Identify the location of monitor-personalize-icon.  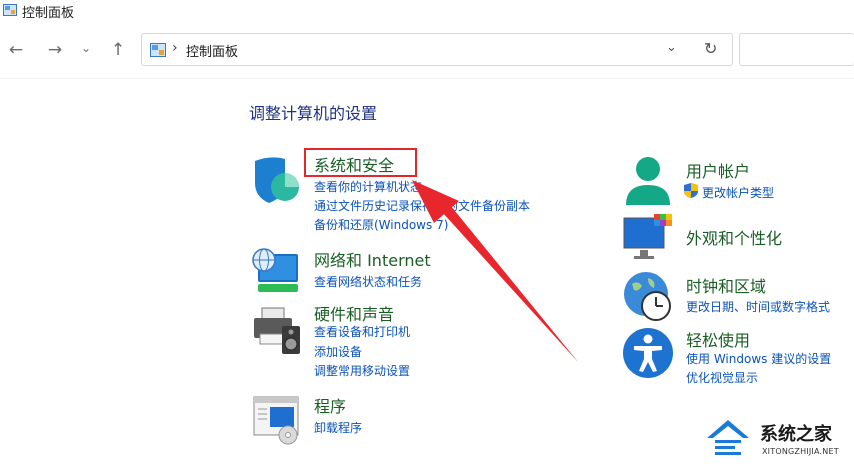
(648, 238).